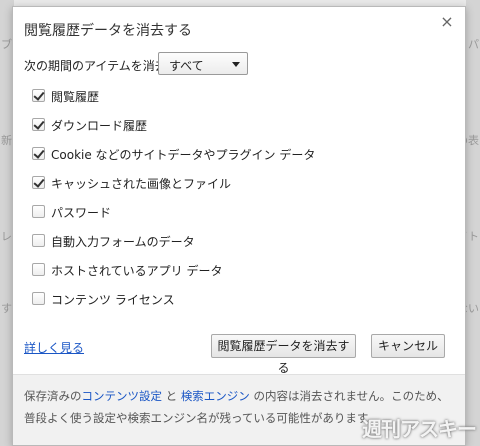  What do you see at coordinates (447, 22) in the screenshot?
I see `close-icon: ×` at bounding box center [447, 22].